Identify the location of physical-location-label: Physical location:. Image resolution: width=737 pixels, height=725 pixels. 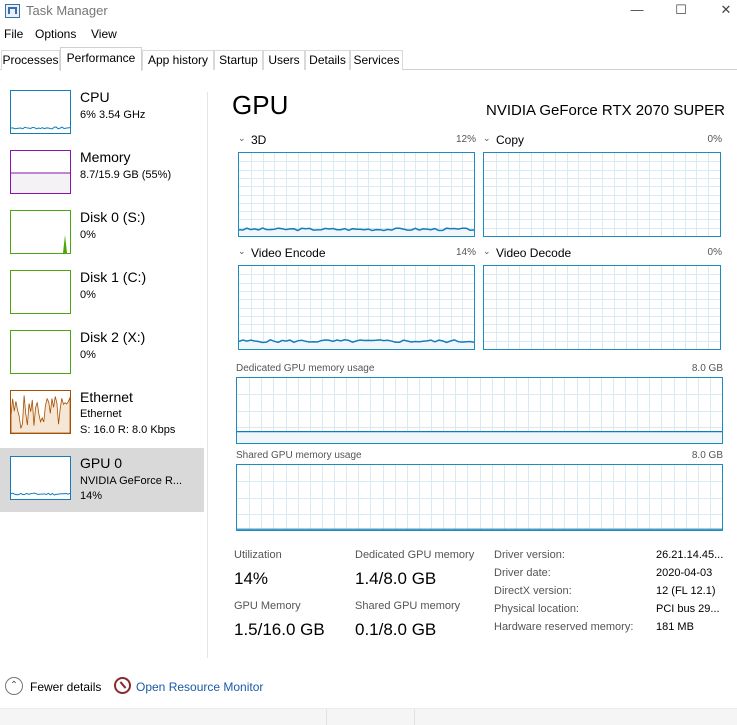
(536, 609).